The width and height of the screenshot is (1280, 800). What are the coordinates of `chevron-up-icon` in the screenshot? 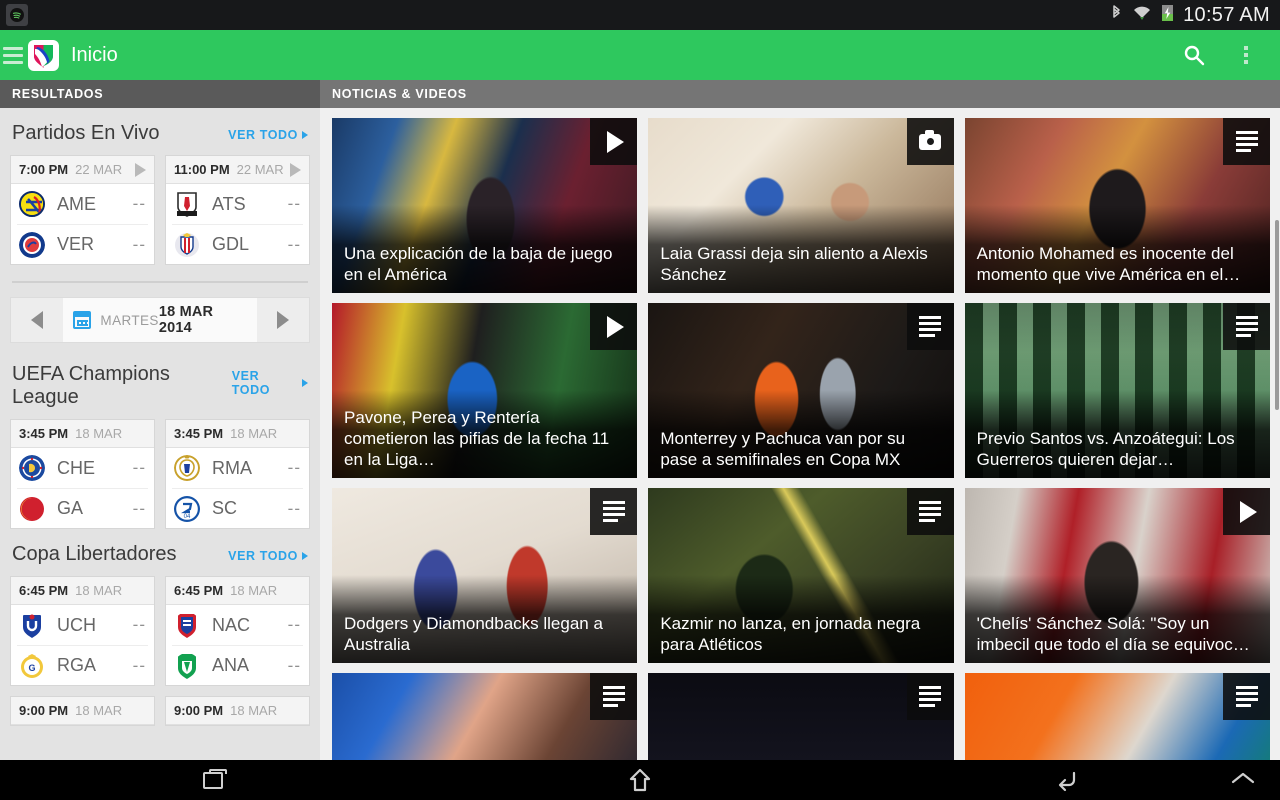 It's located at (1243, 777).